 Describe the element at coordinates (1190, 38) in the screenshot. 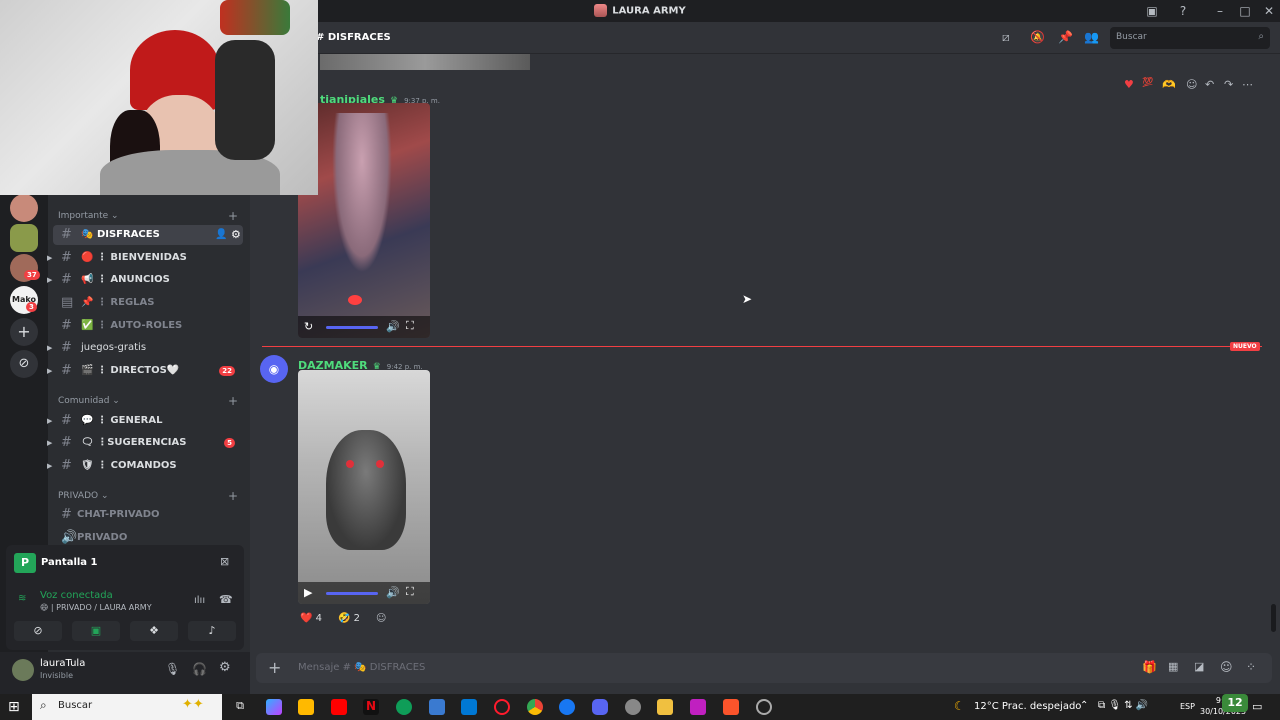

I see `search-input: Buscar ⌕` at that location.